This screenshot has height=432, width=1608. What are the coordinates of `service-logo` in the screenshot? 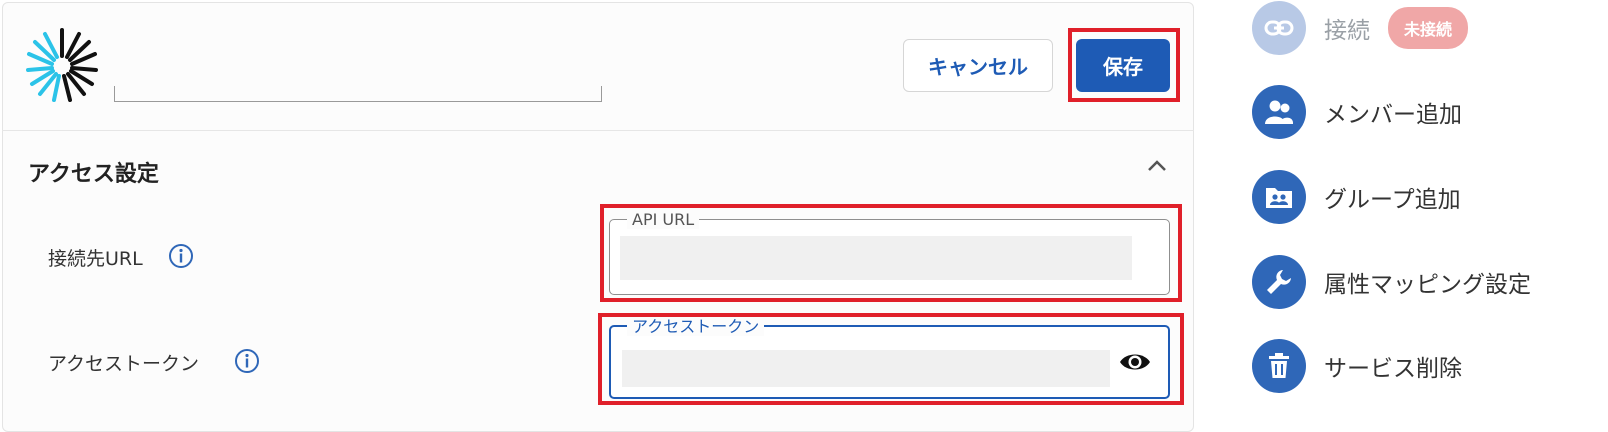 It's located at (62, 65).